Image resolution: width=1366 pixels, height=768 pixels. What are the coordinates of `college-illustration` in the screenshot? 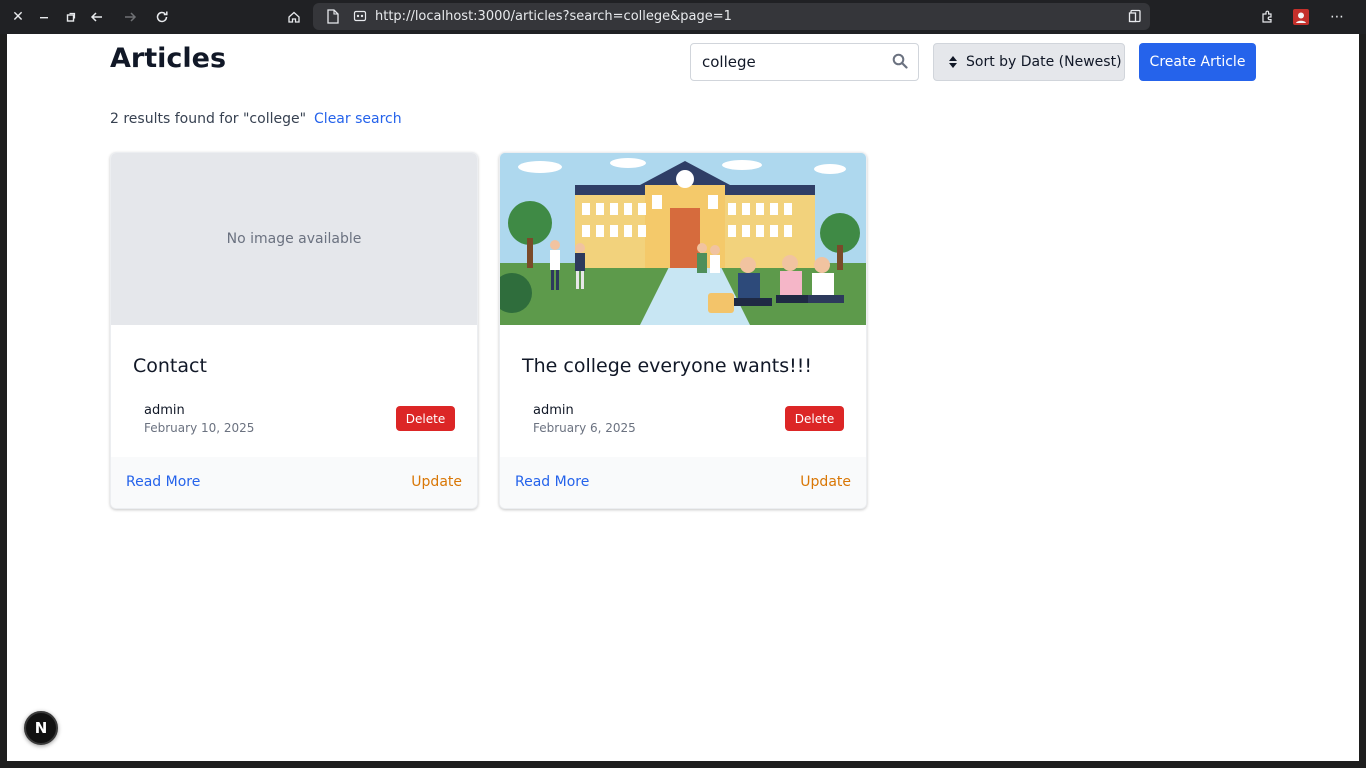 It's located at (683, 239).